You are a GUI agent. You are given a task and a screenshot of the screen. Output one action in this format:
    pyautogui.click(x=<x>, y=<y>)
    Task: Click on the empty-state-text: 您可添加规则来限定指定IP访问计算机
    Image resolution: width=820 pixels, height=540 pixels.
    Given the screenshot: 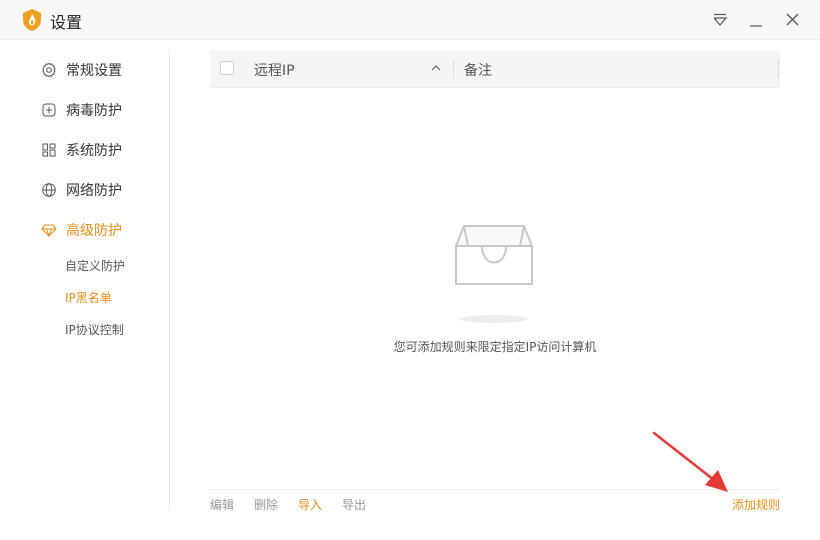 What is the action you would take?
    pyautogui.click(x=495, y=347)
    